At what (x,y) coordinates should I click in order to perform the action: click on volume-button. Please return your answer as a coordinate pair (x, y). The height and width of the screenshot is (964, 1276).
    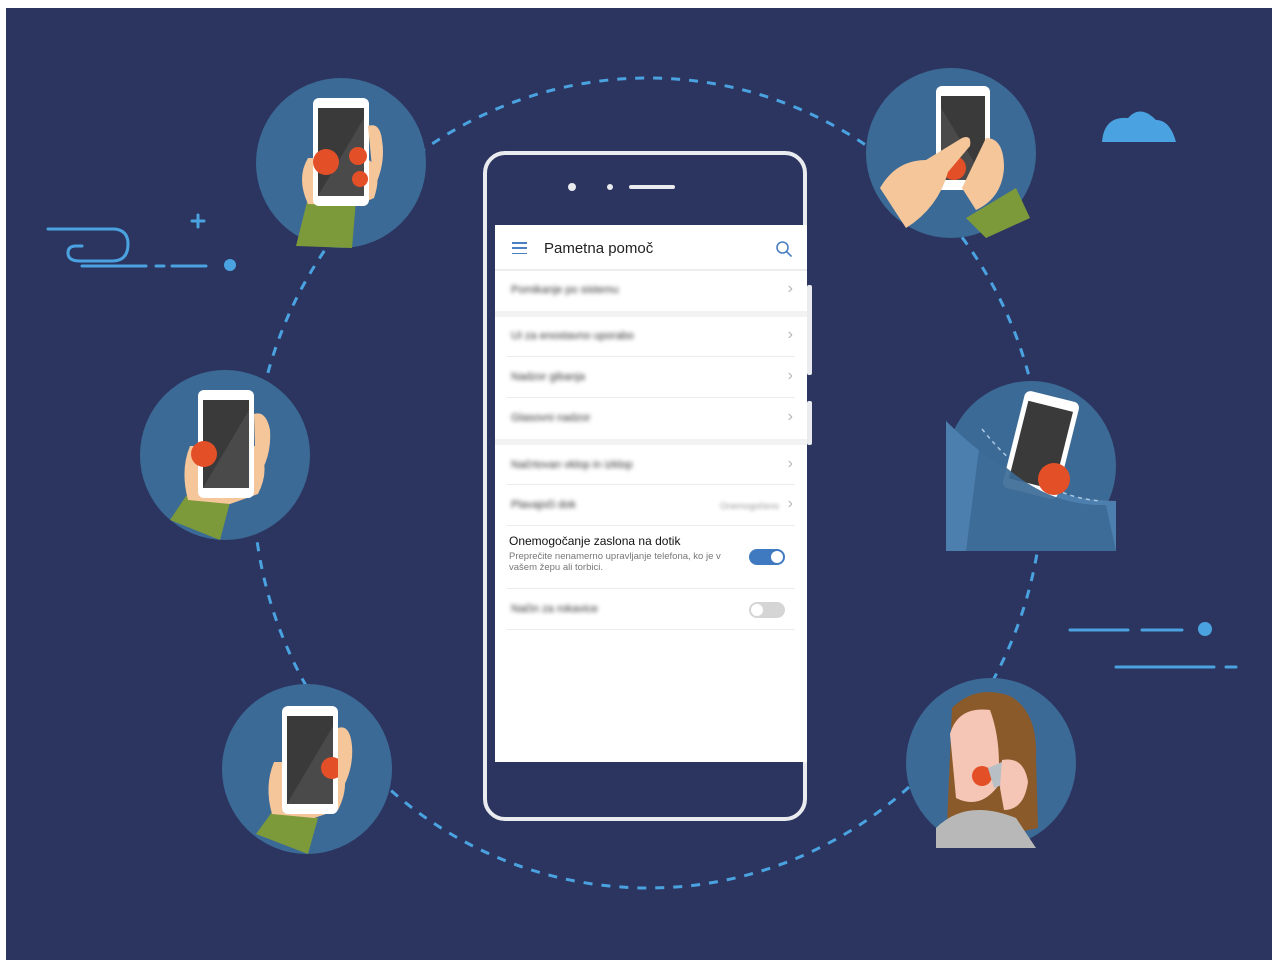
    Looking at the image, I should click on (809, 330).